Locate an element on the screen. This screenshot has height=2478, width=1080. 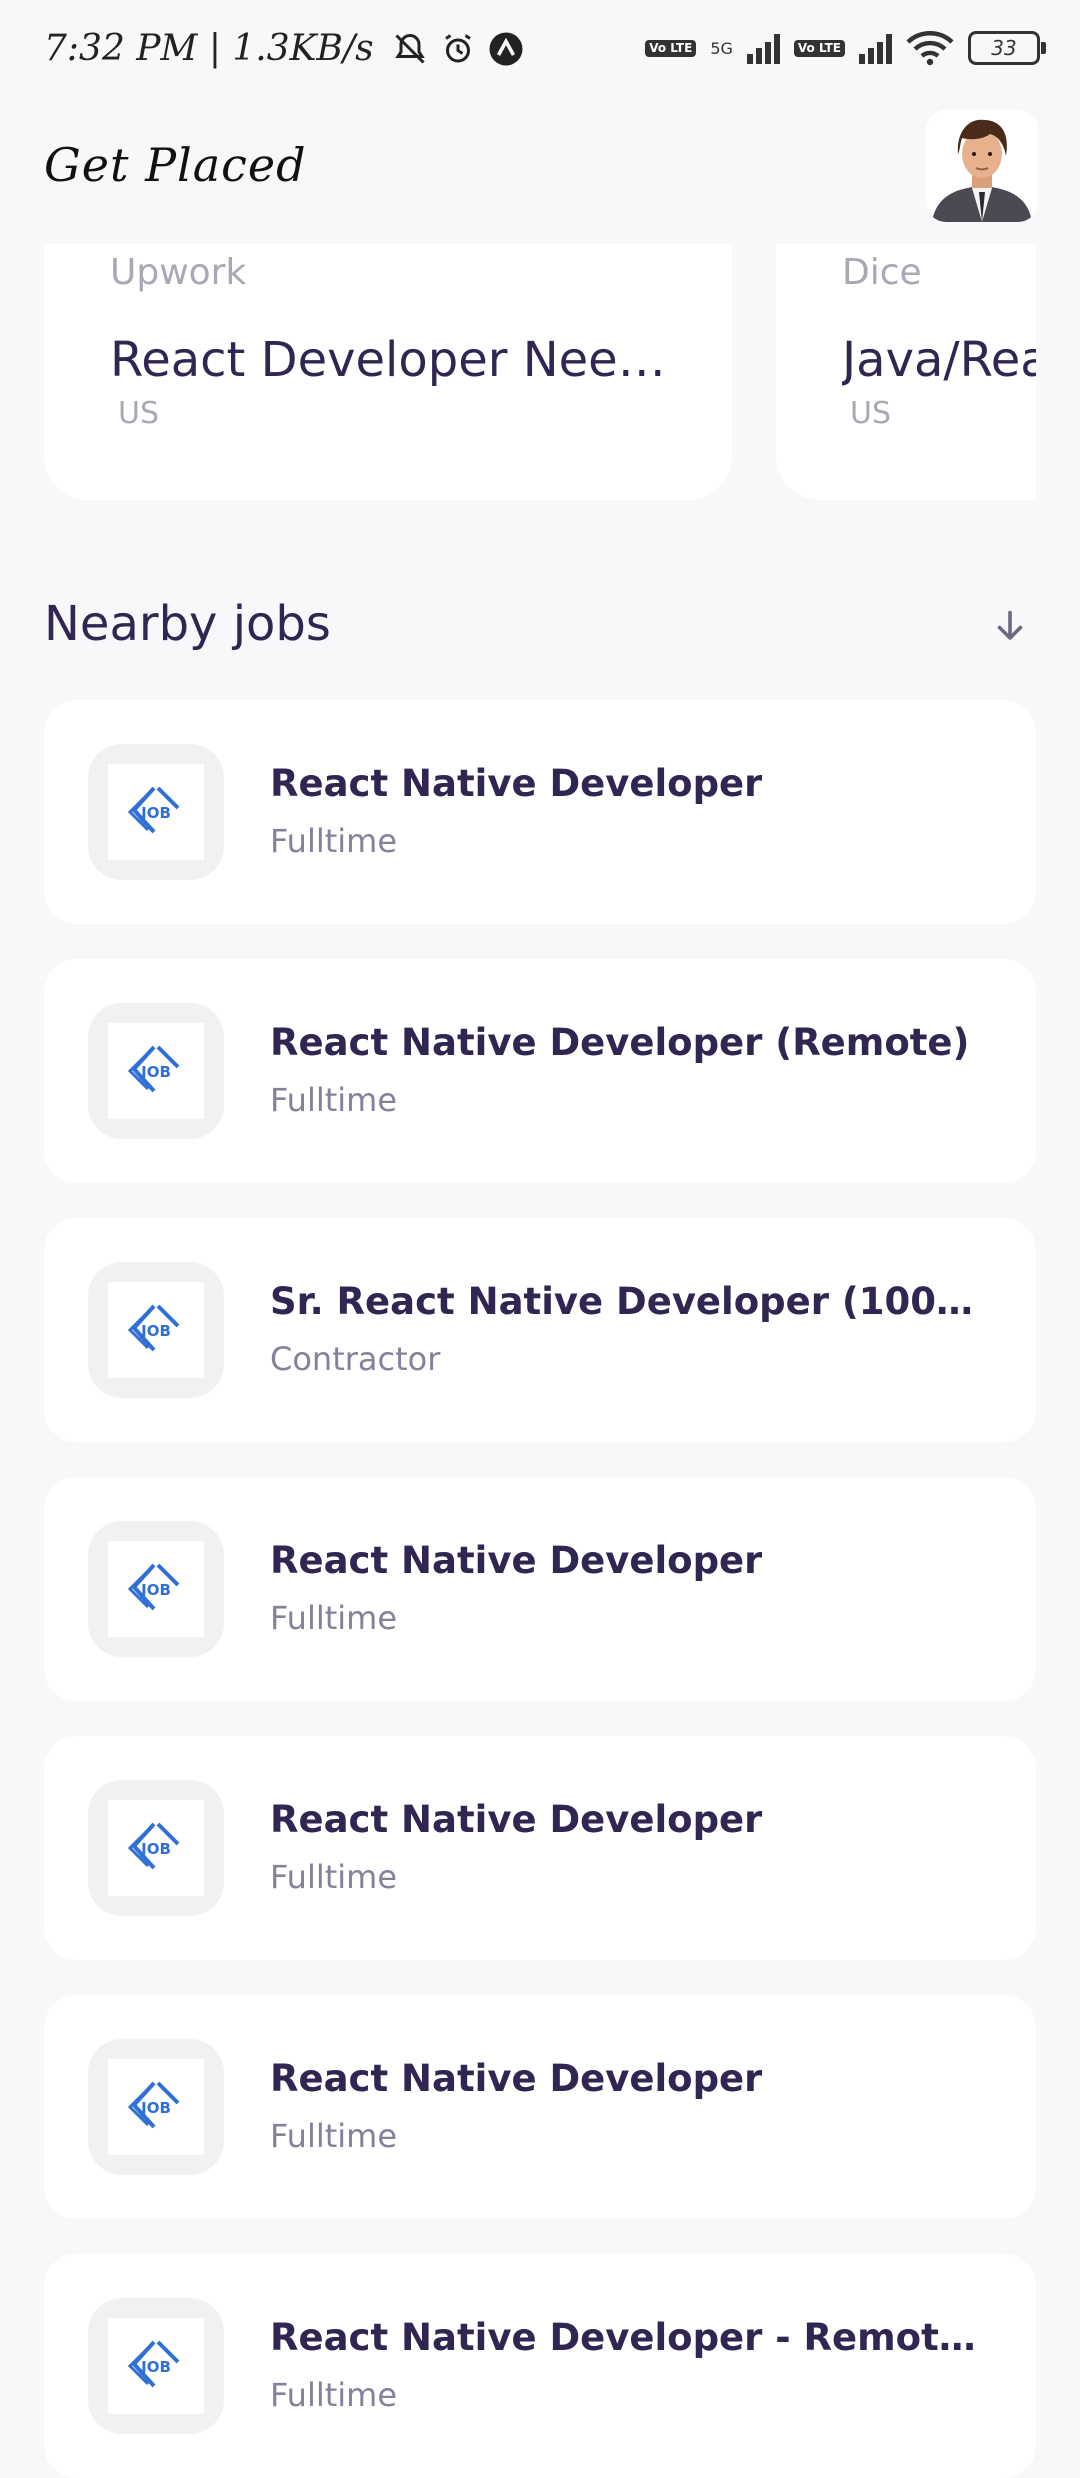
popular-job-card: Dice Java/React US is located at coordinates (928, 372).